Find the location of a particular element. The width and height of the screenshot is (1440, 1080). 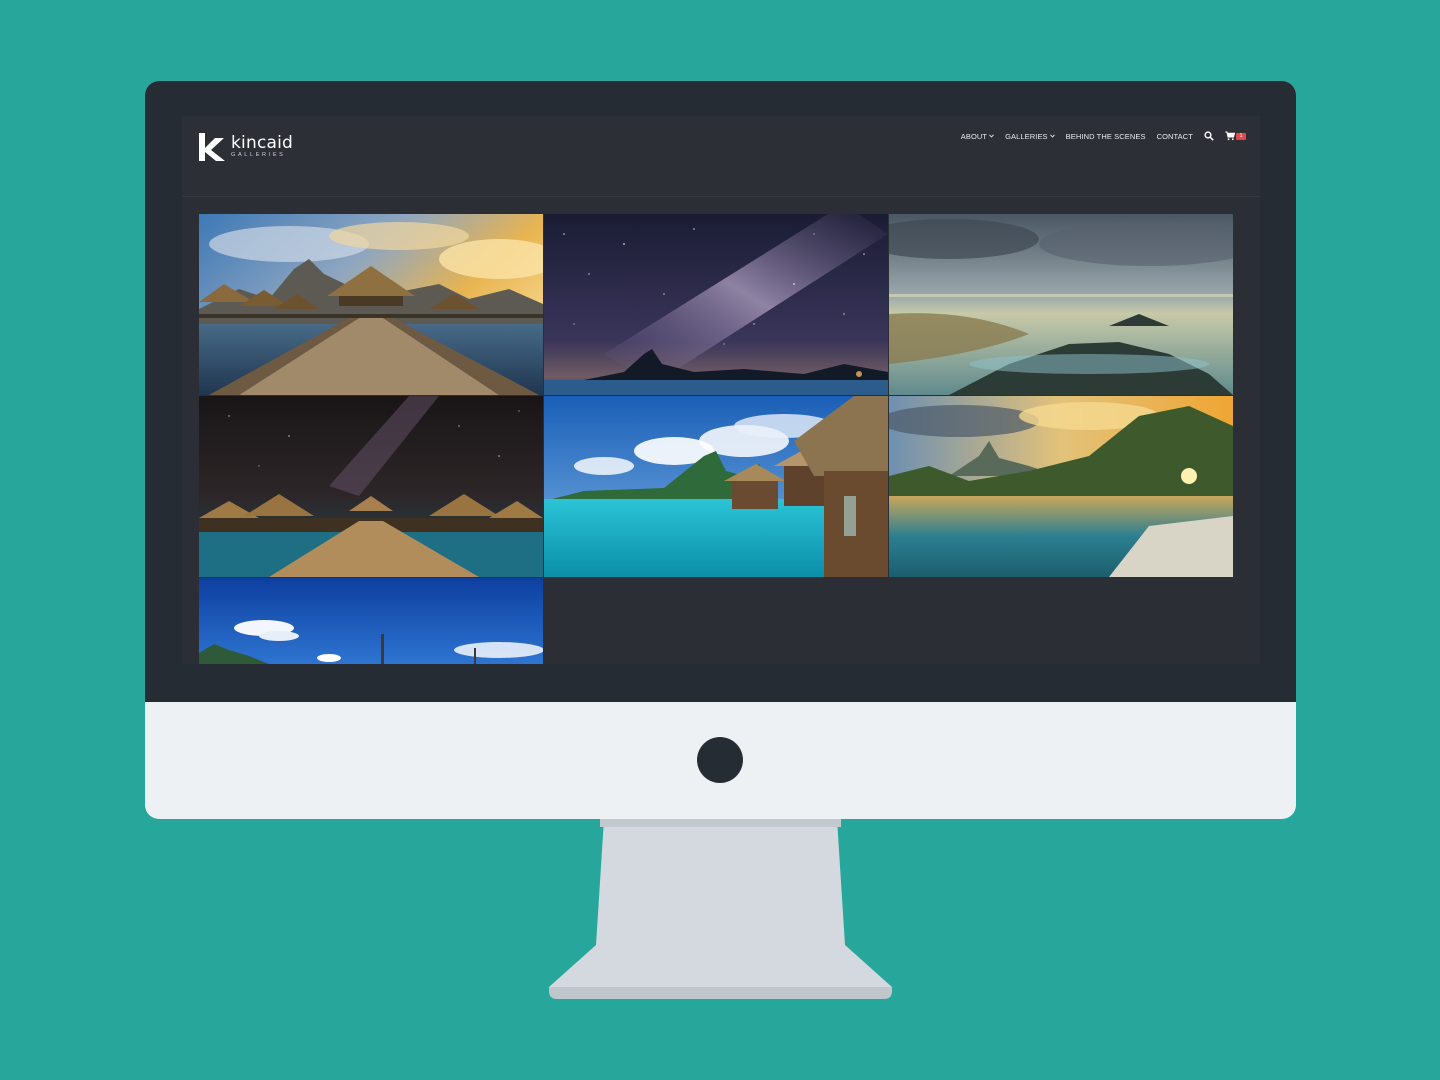

brand-subtitle: GALLERIES is located at coordinates (258, 155).